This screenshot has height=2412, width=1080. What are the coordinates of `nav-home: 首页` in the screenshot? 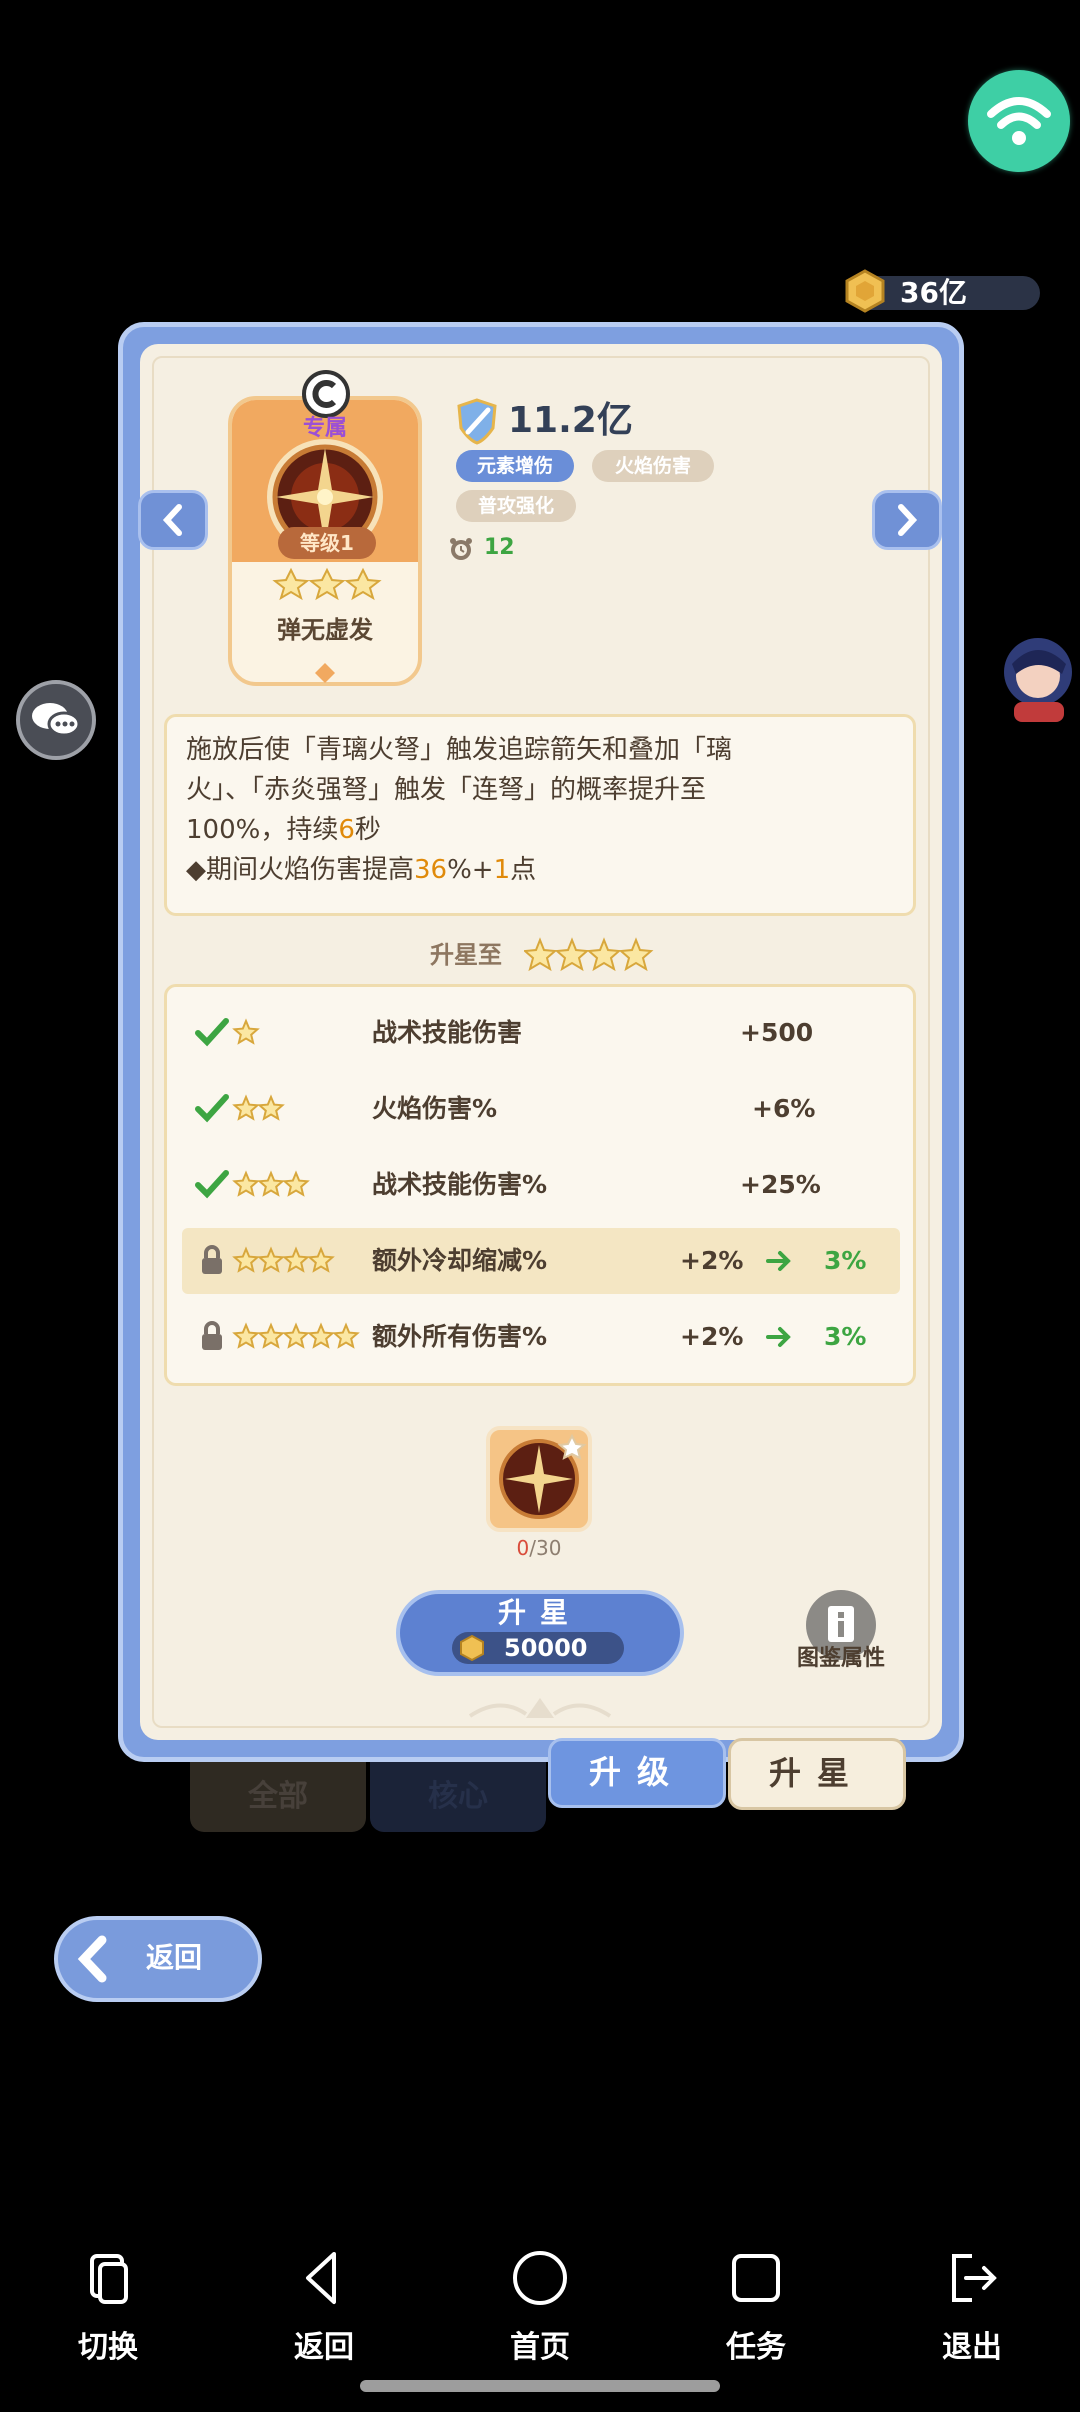 It's located at (540, 2307).